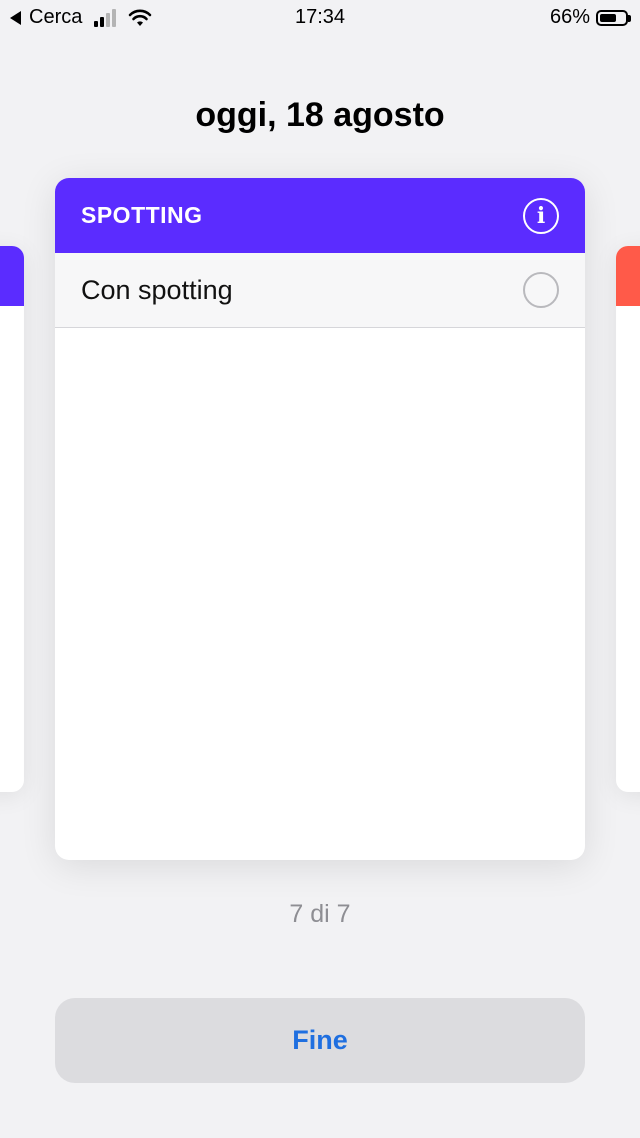 This screenshot has width=640, height=1138. I want to click on next-card, so click(628, 519).